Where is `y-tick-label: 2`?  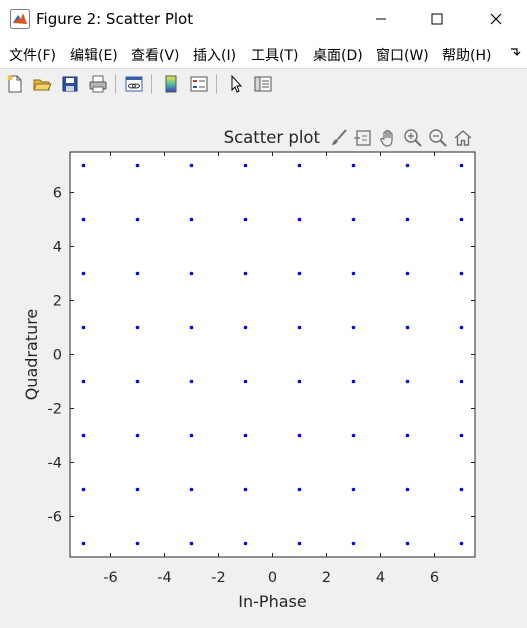
y-tick-label: 2 is located at coordinates (57, 302).